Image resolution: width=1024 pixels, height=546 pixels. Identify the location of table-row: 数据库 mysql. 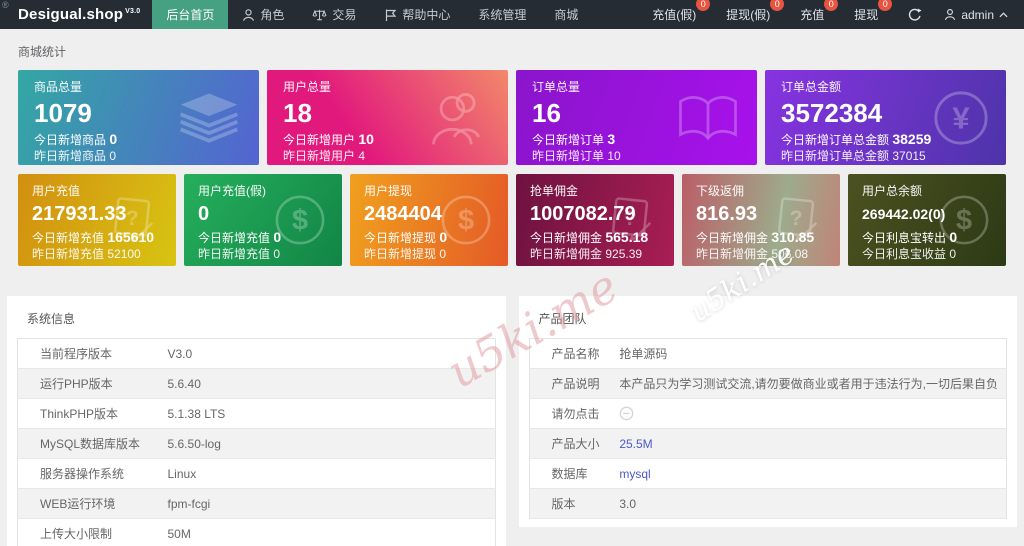
(768, 474).